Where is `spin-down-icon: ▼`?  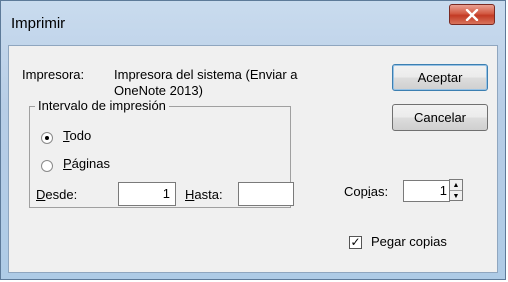
spin-down-icon: ▼ is located at coordinates (456, 196).